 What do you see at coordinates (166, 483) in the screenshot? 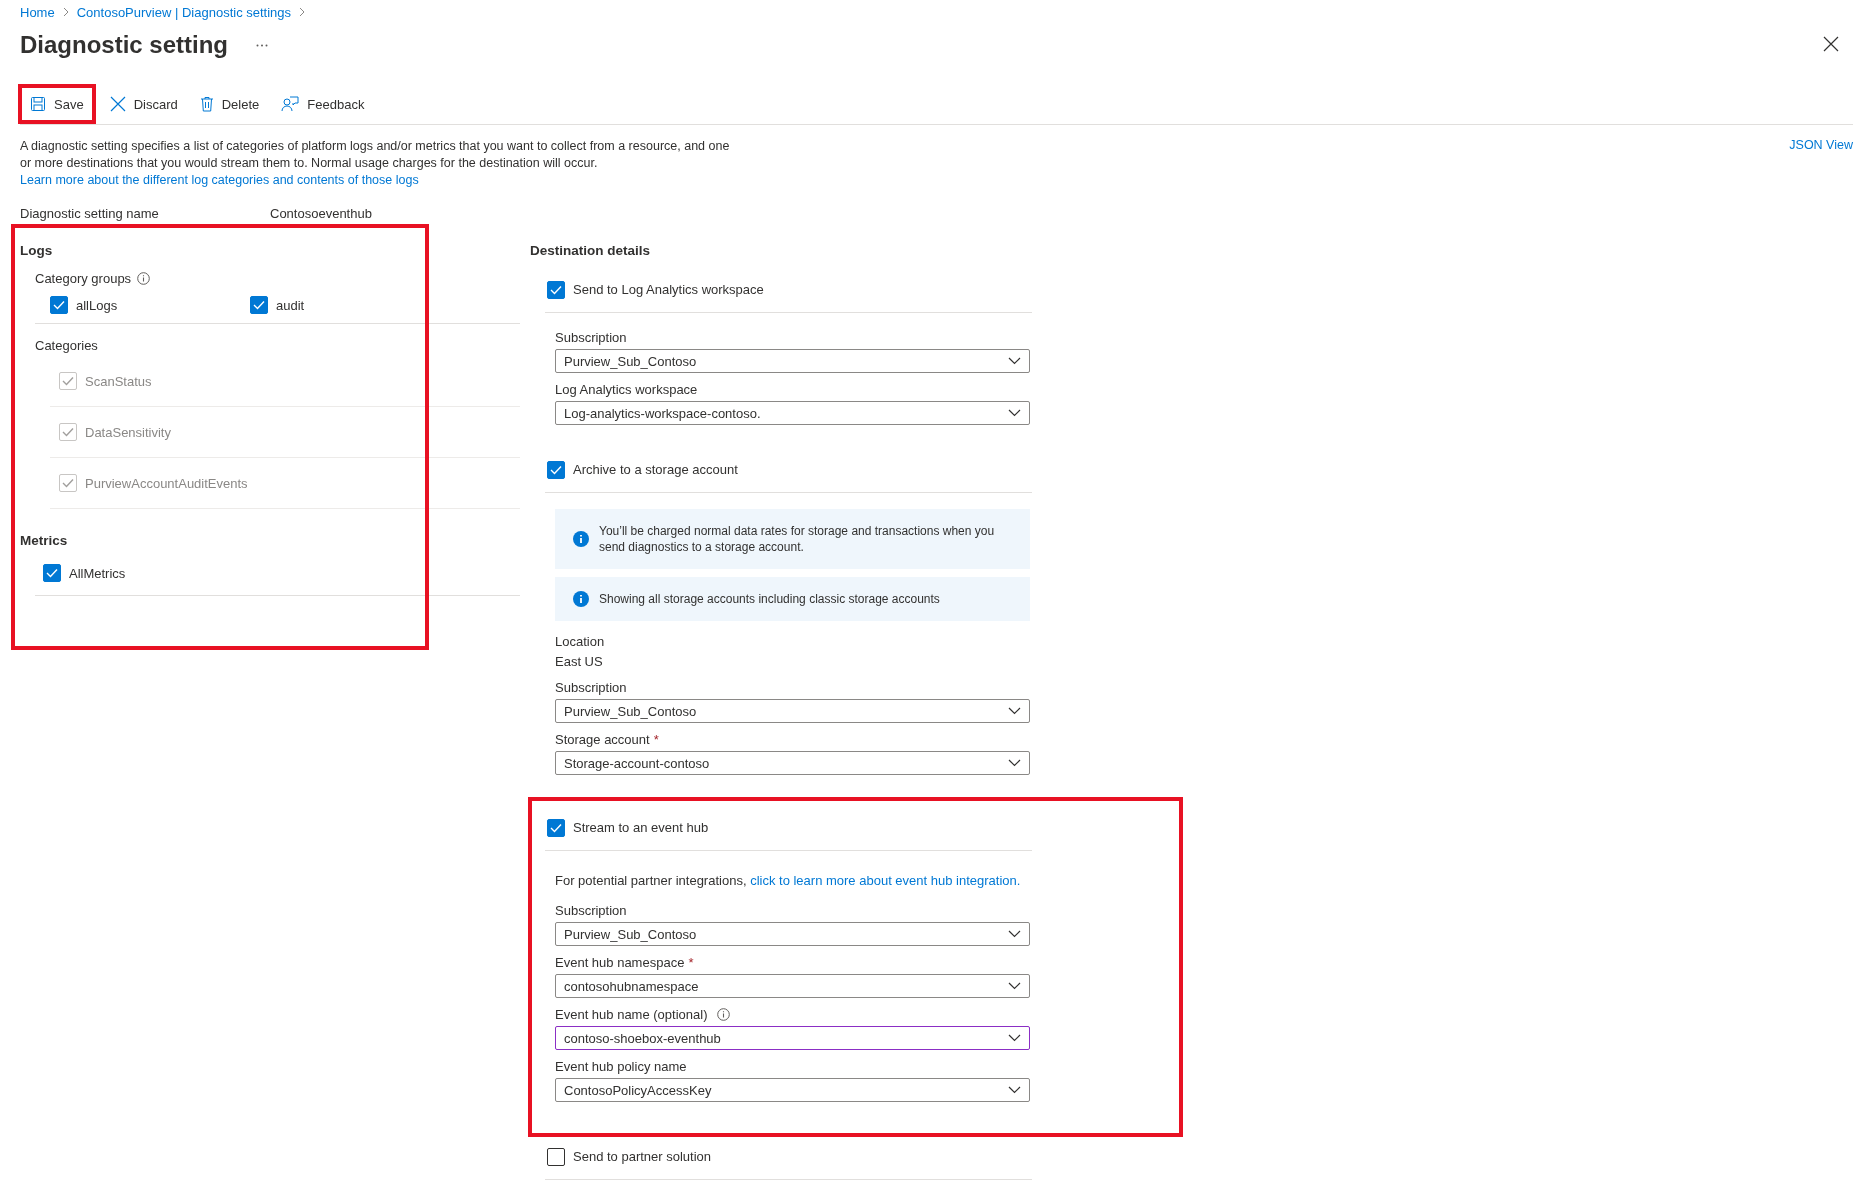
I see `checkbox-label: PurviewAccountAuditEvents` at bounding box center [166, 483].